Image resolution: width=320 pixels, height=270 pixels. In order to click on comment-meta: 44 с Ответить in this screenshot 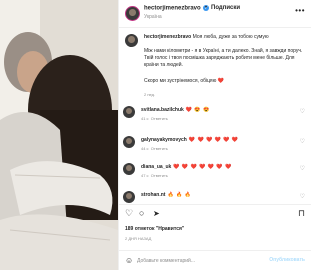, I will do `click(154, 148)`.